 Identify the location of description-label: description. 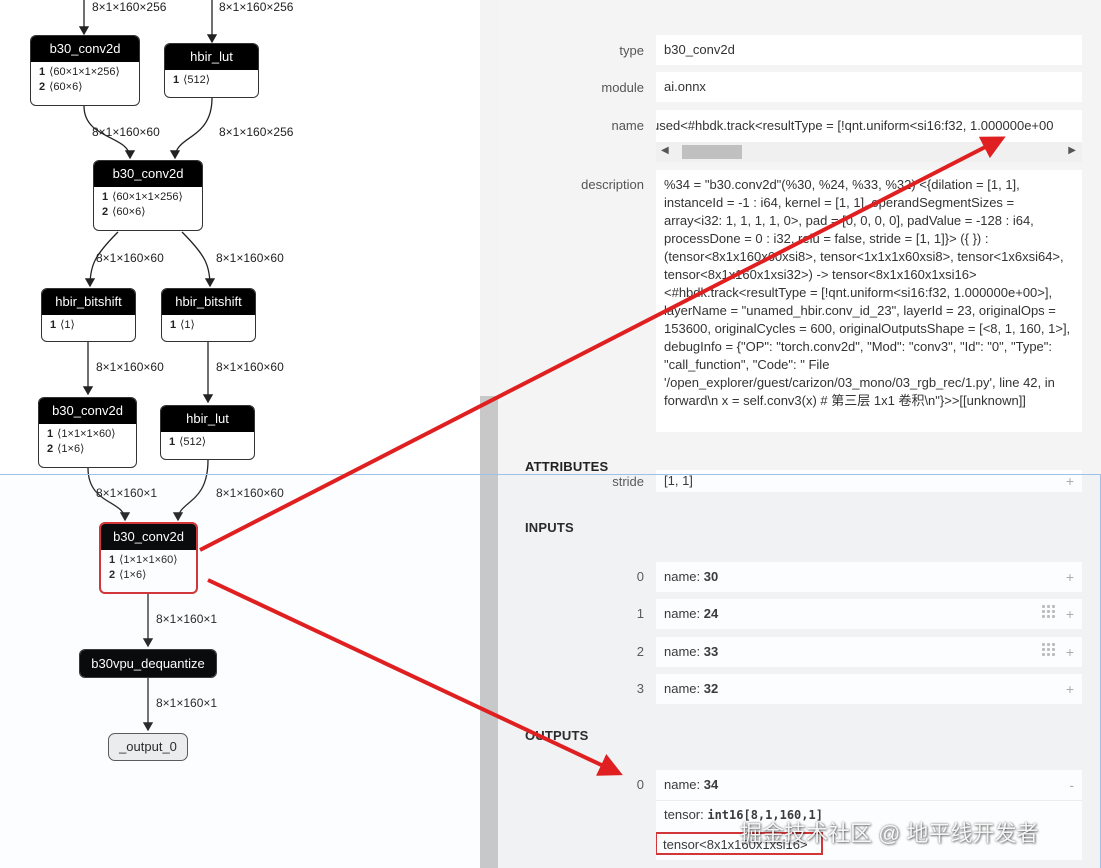
(612, 184).